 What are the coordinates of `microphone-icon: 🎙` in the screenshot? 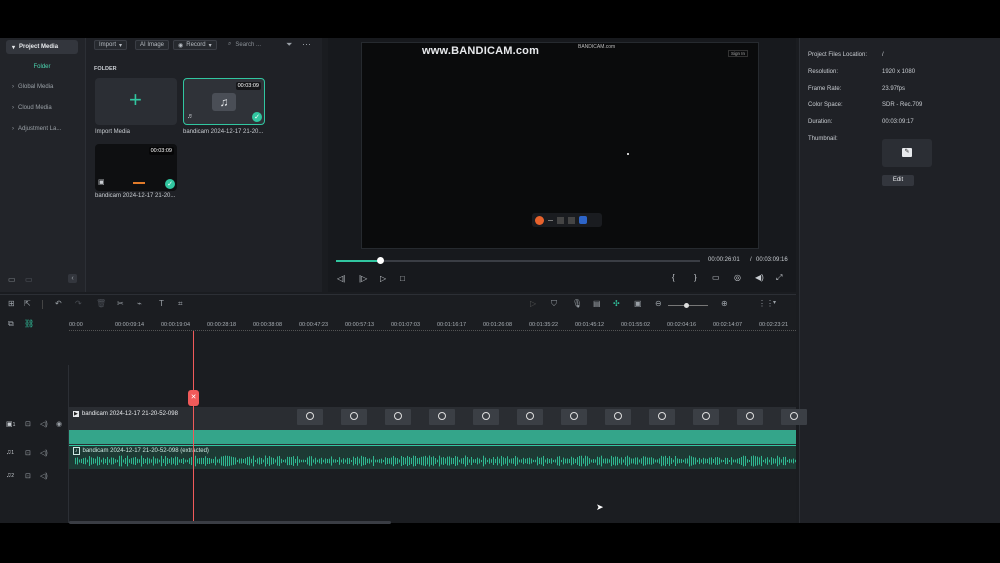 It's located at (577, 303).